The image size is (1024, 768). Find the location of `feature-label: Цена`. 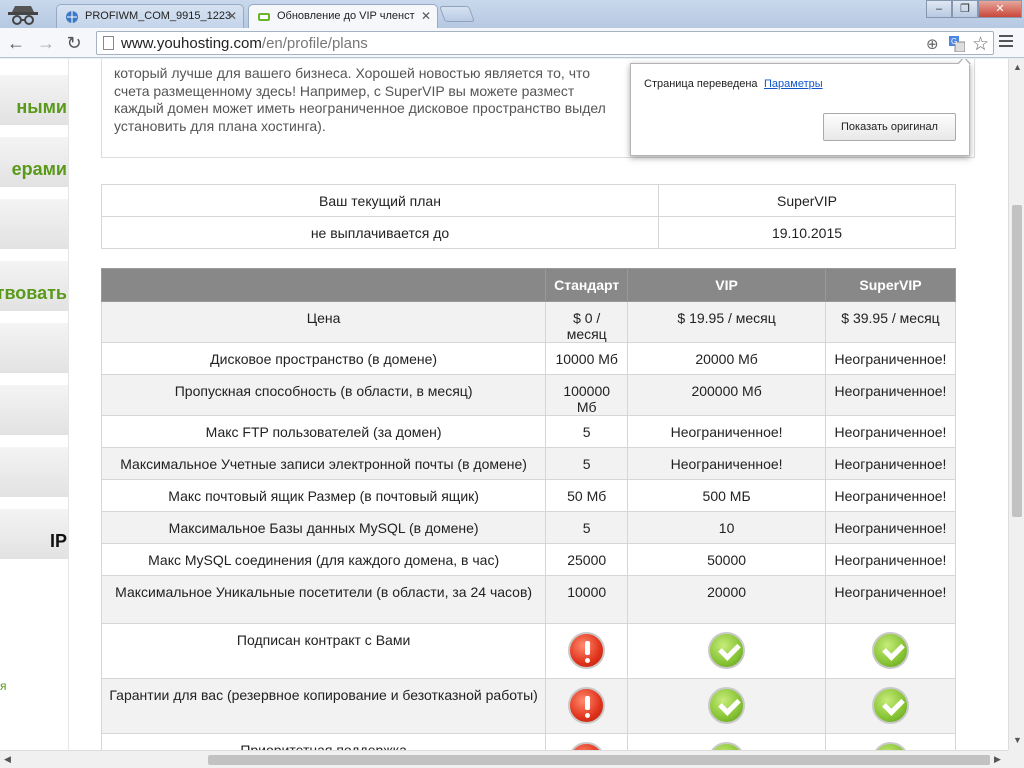

feature-label: Цена is located at coordinates (323, 322).